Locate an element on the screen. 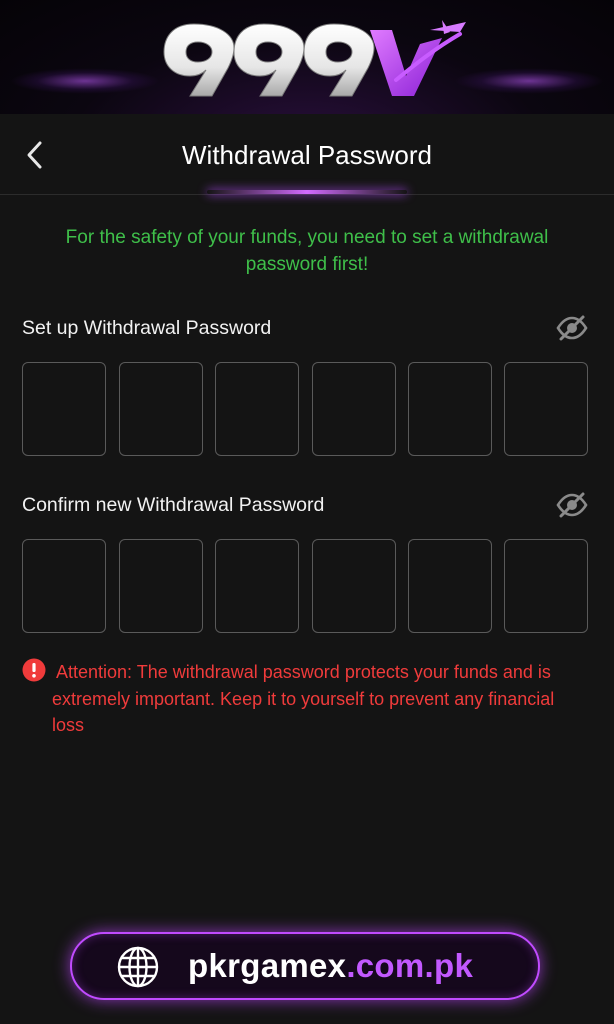 Image resolution: width=614 pixels, height=1024 pixels. brand-logo-graphic is located at coordinates (314, 58).